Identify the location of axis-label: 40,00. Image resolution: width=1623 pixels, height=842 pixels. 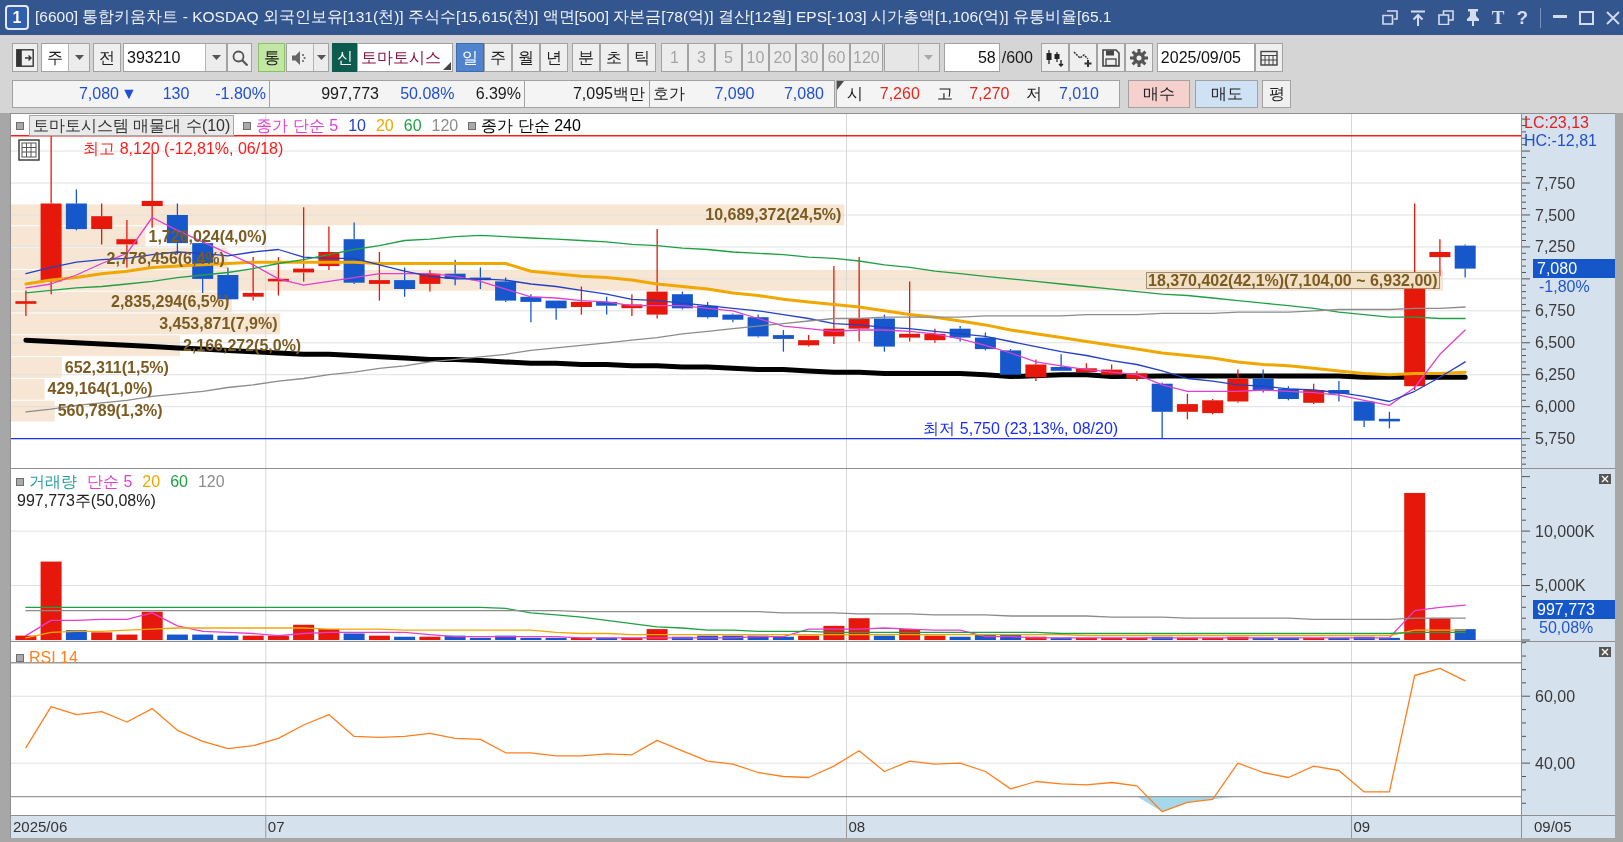
(1555, 763).